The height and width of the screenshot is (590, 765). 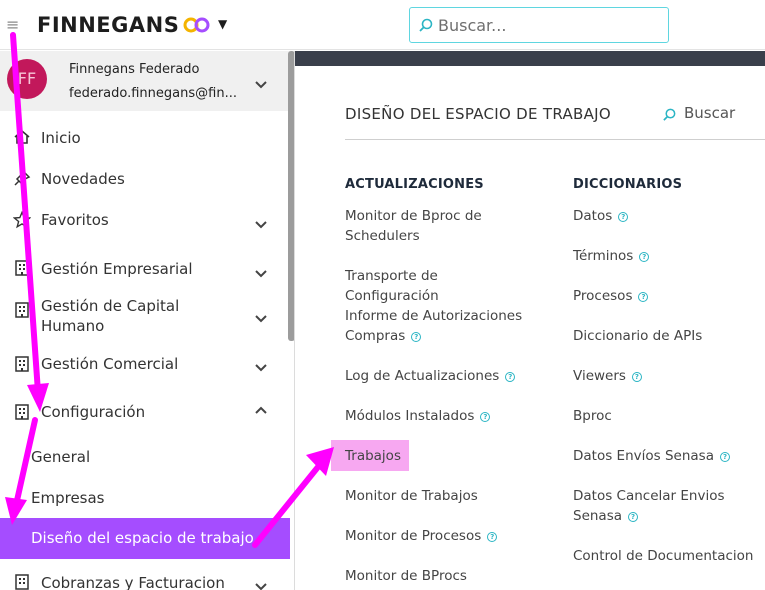 What do you see at coordinates (392, 286) in the screenshot?
I see `menu-link-label: Transporte de Configuración` at bounding box center [392, 286].